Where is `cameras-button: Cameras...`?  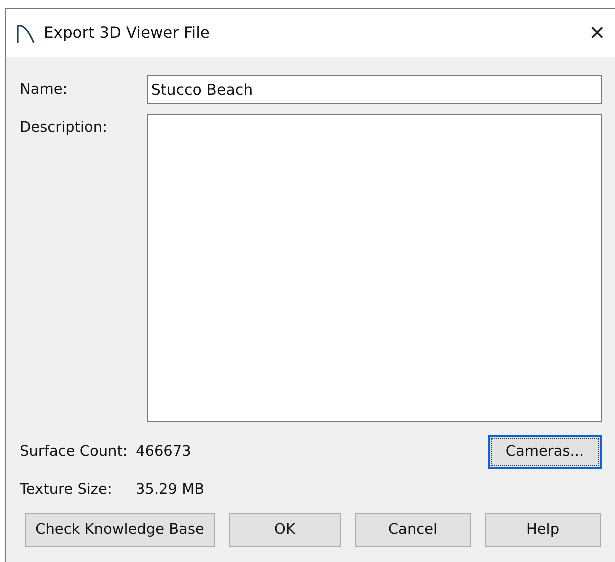
cameras-button: Cameras... is located at coordinates (545, 452).